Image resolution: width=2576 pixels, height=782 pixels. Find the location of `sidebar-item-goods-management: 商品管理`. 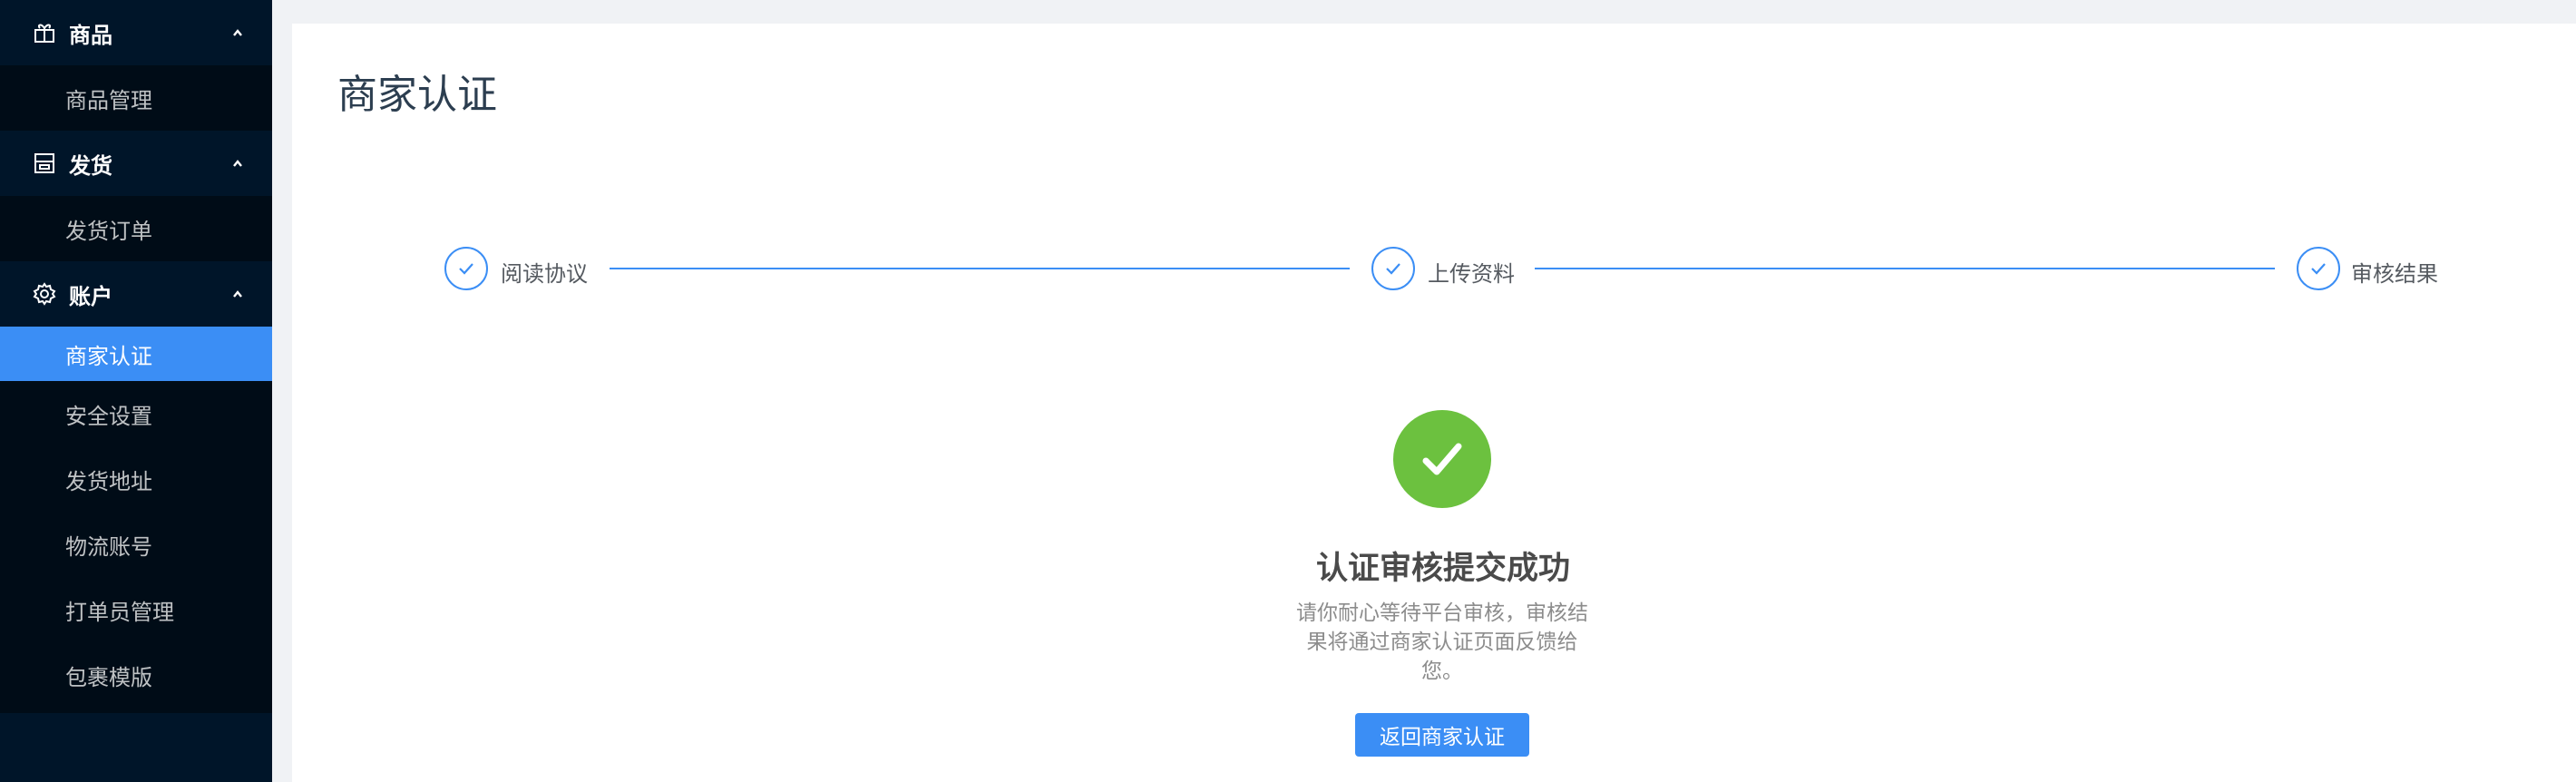

sidebar-item-goods-management: 商品管理 is located at coordinates (136, 98).